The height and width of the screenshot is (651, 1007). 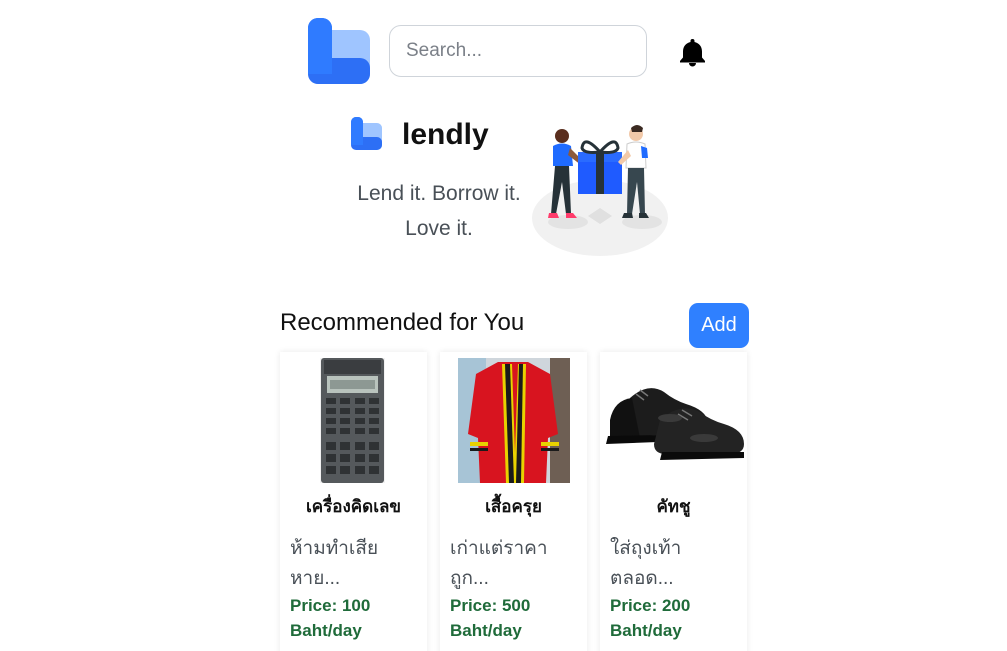 What do you see at coordinates (646, 548) in the screenshot?
I see `product-description-line-1: ใส่ถุงเท้า` at bounding box center [646, 548].